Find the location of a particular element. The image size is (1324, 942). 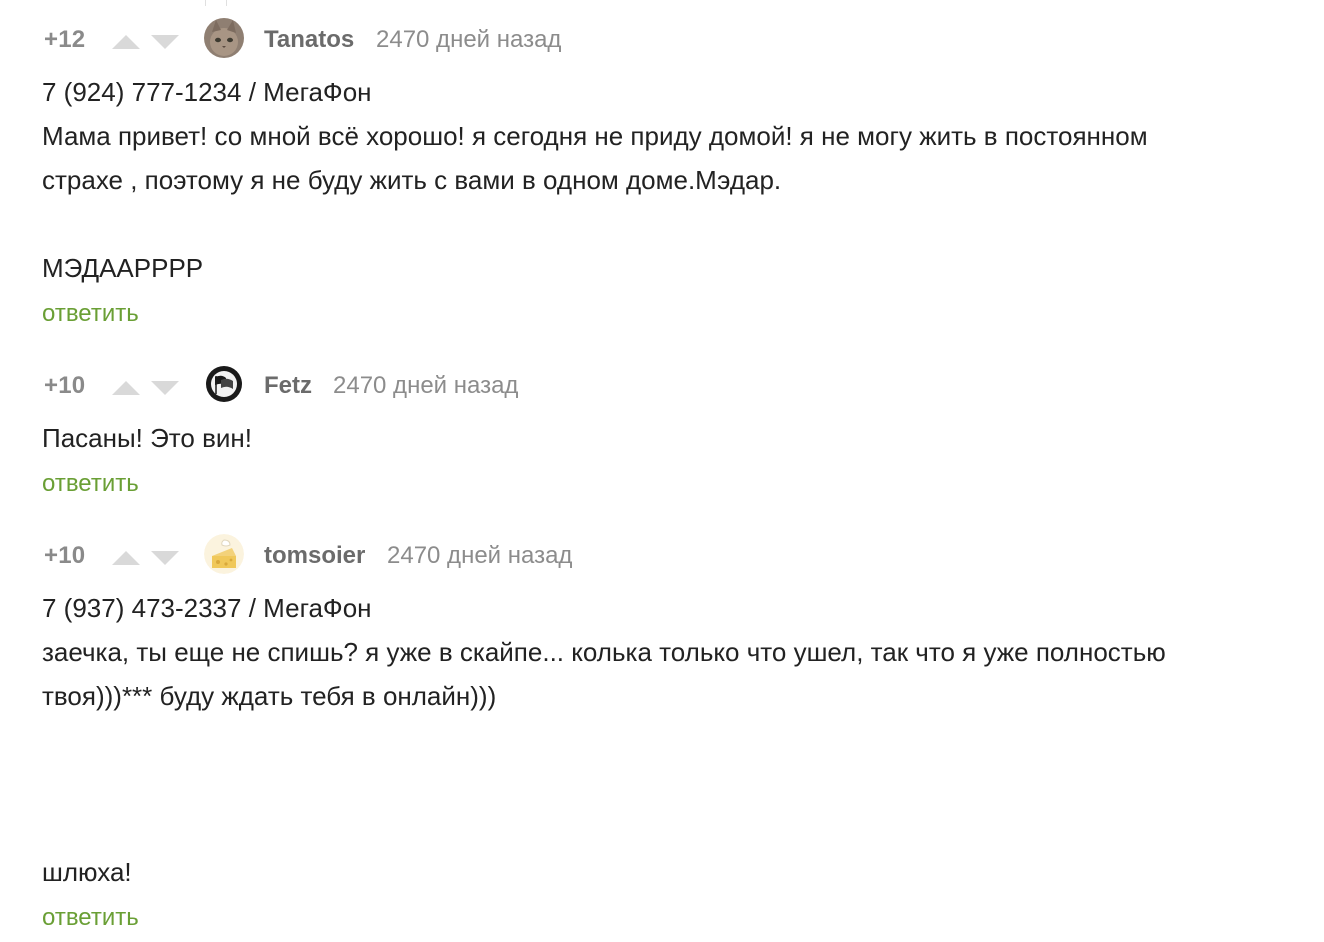

comment-header: +12 Tanatos 2470 дней назад is located at coordinates (662, 40).